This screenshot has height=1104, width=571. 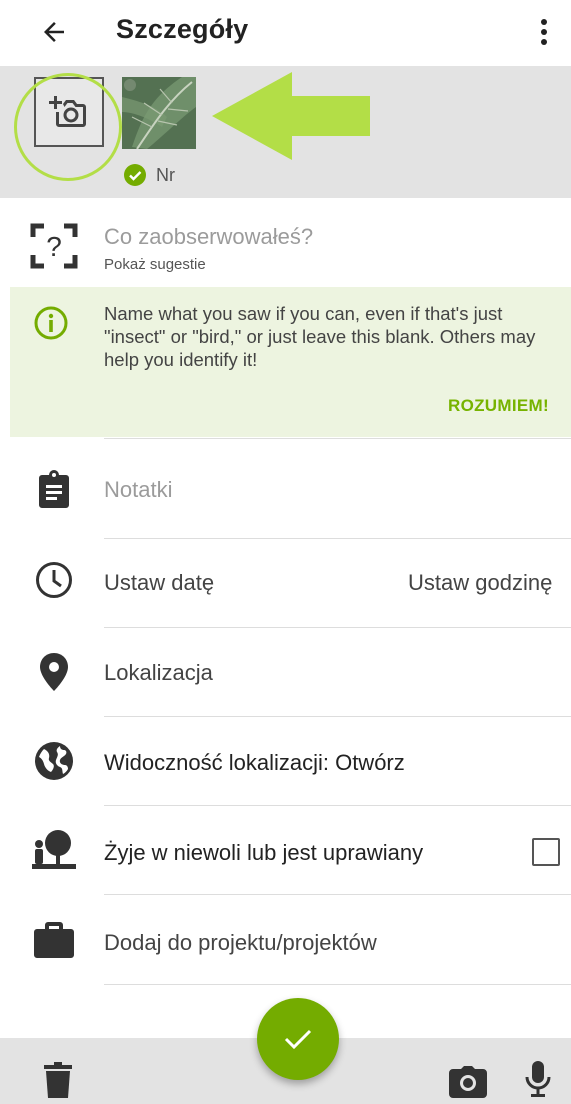 I want to click on more-vertical-icon, so click(x=544, y=32).